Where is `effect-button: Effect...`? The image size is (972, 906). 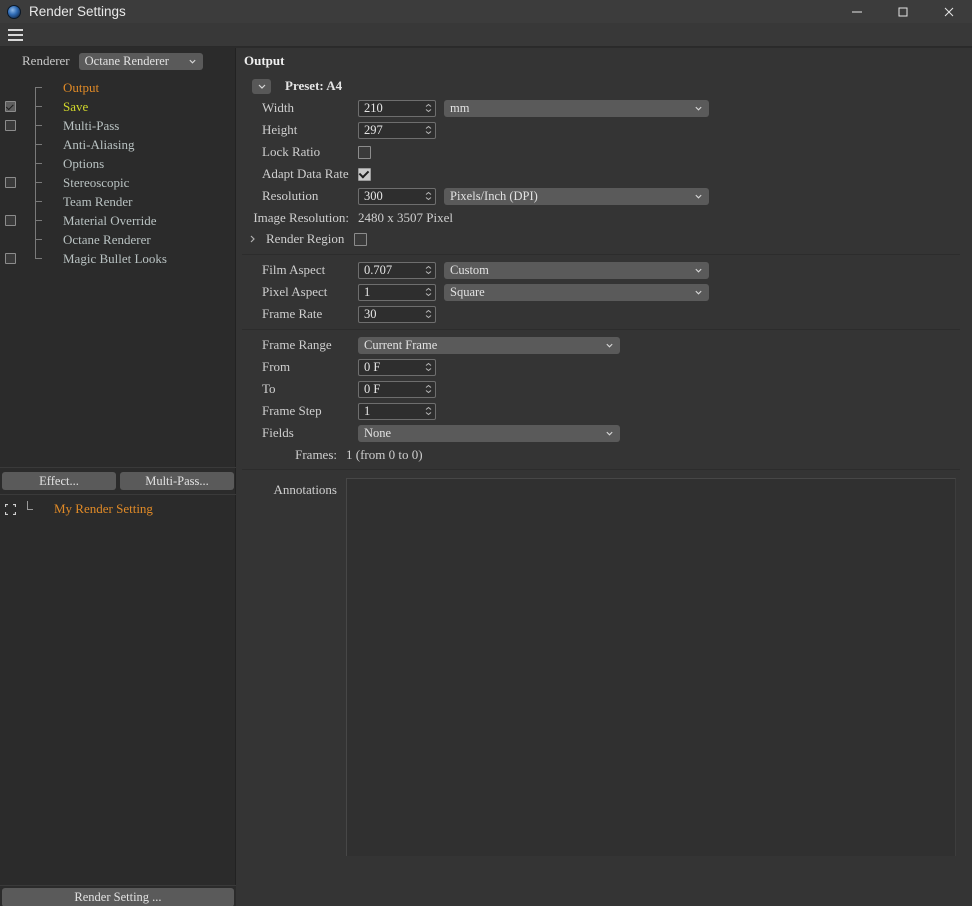 effect-button: Effect... is located at coordinates (59, 481).